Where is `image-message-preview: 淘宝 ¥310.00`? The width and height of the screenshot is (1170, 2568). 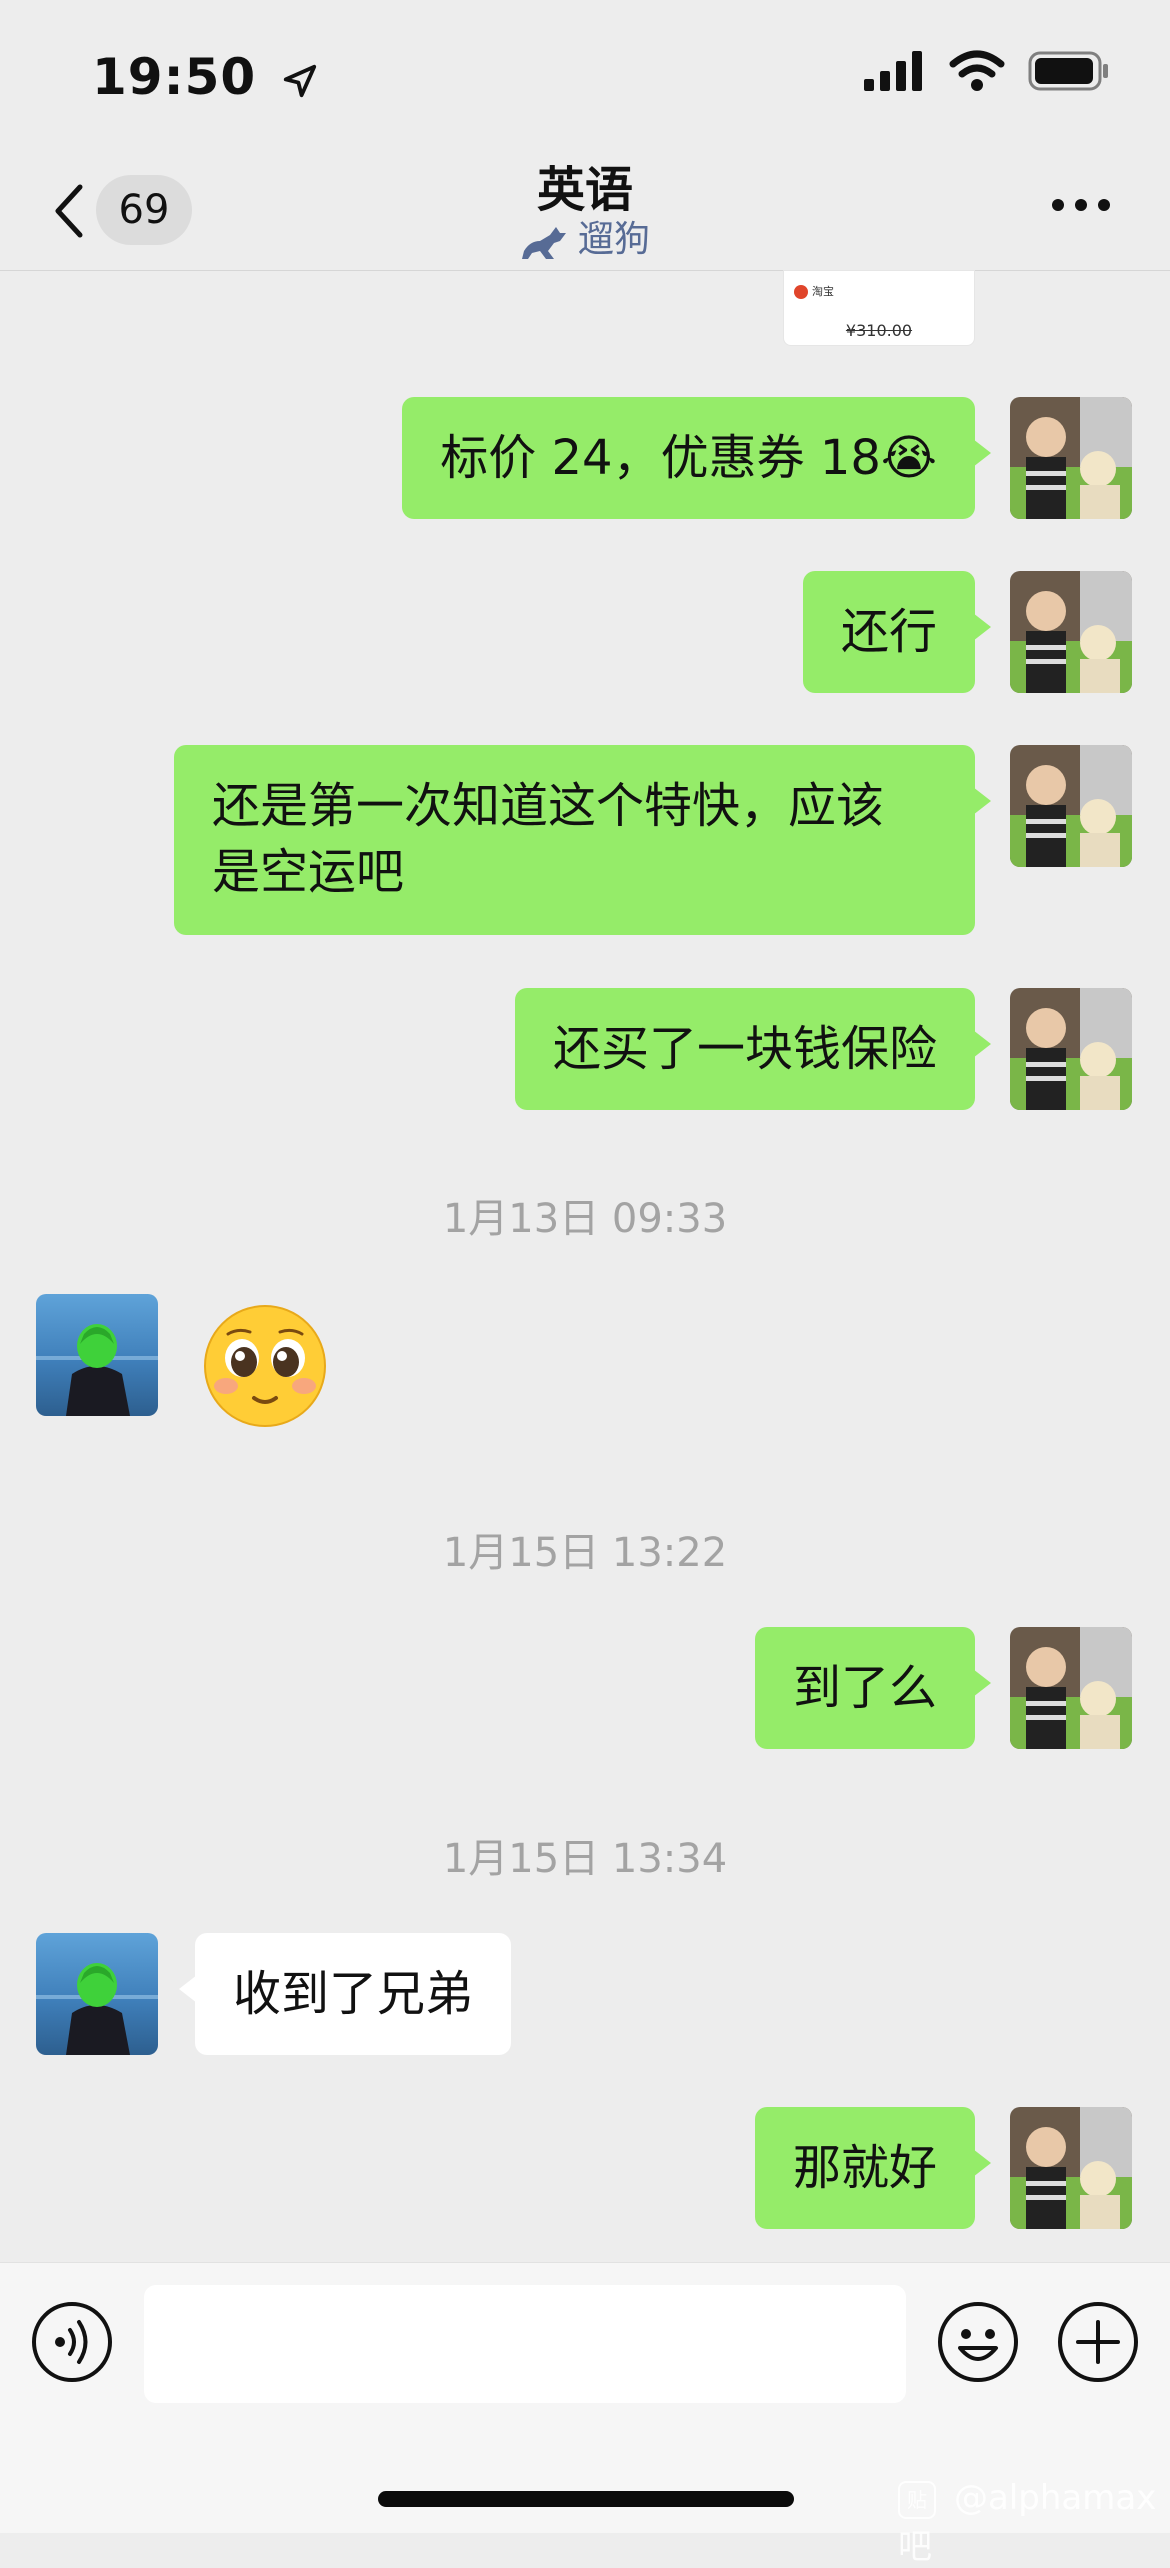
image-message-preview: 淘宝 ¥310.00 is located at coordinates (879, 308).